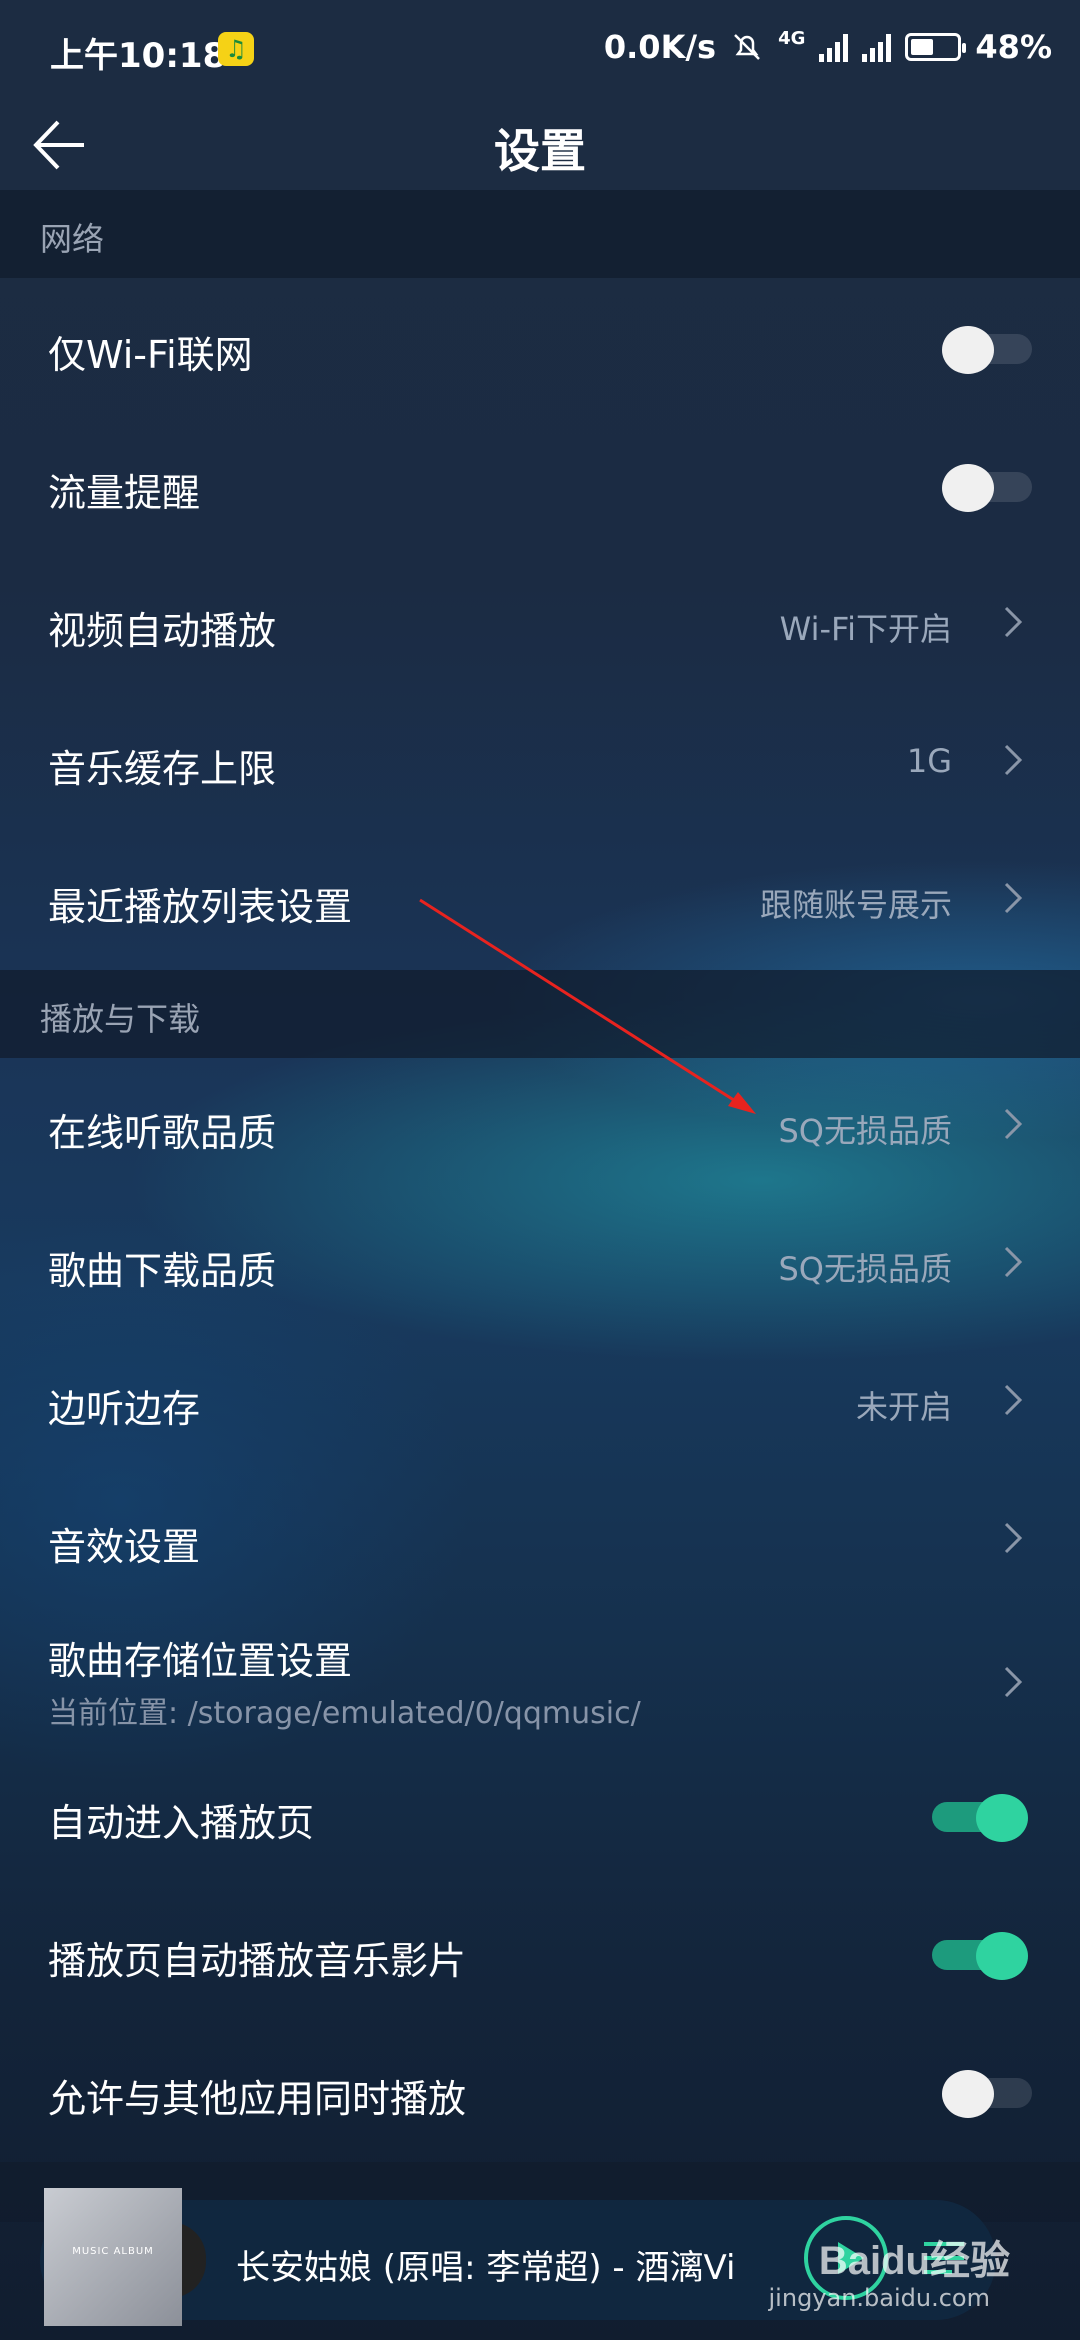 This screenshot has width=1080, height=2340. I want to click on setting-label: 允许与其他应用同时播放, so click(257, 2099).